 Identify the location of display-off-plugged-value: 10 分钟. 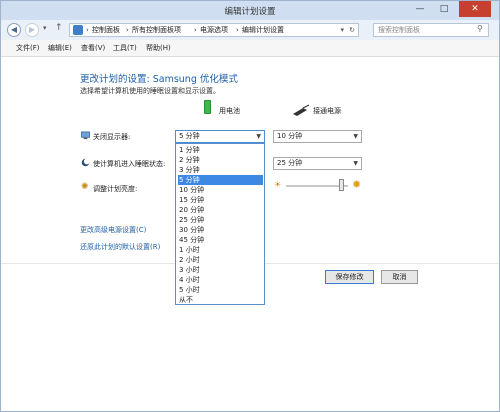
(290, 136).